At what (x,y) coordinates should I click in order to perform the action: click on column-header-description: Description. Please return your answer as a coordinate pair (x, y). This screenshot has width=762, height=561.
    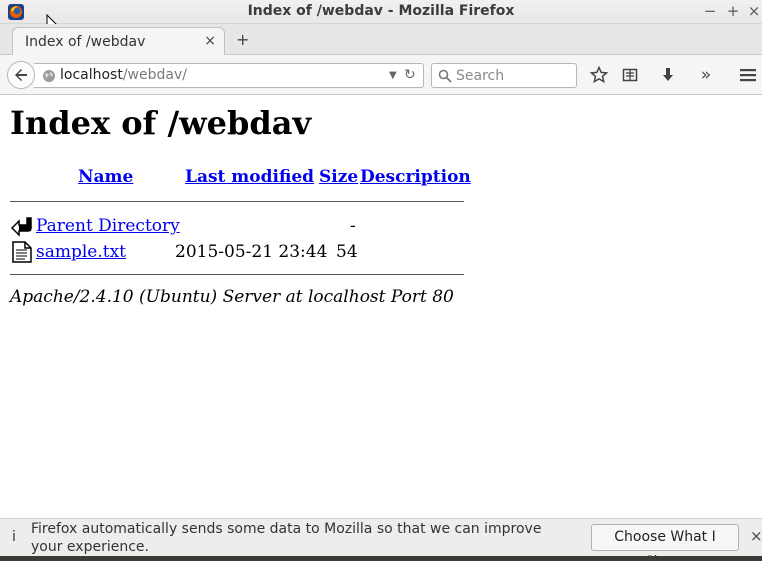
    Looking at the image, I should click on (415, 177).